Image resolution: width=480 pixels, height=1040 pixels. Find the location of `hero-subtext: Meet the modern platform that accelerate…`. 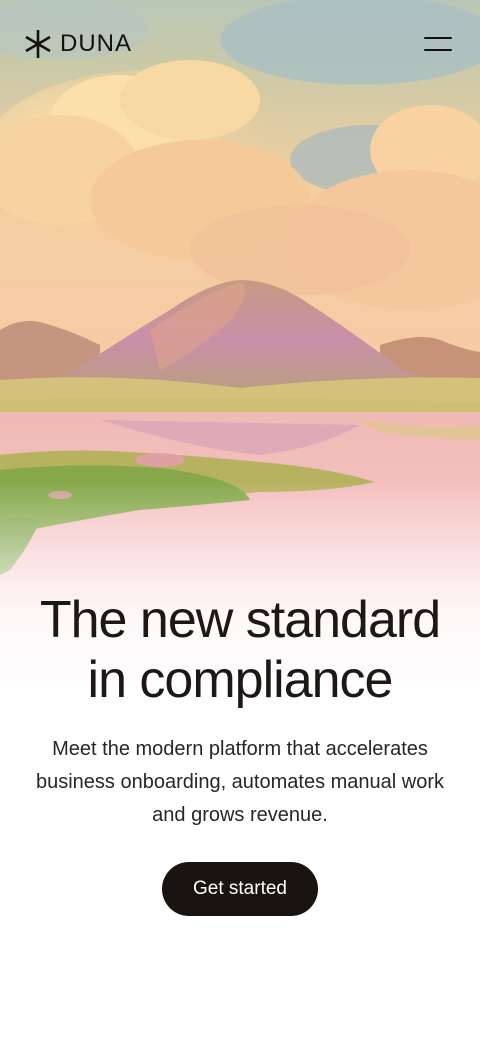

hero-subtext: Meet the modern platform that accelerate… is located at coordinates (240, 782).